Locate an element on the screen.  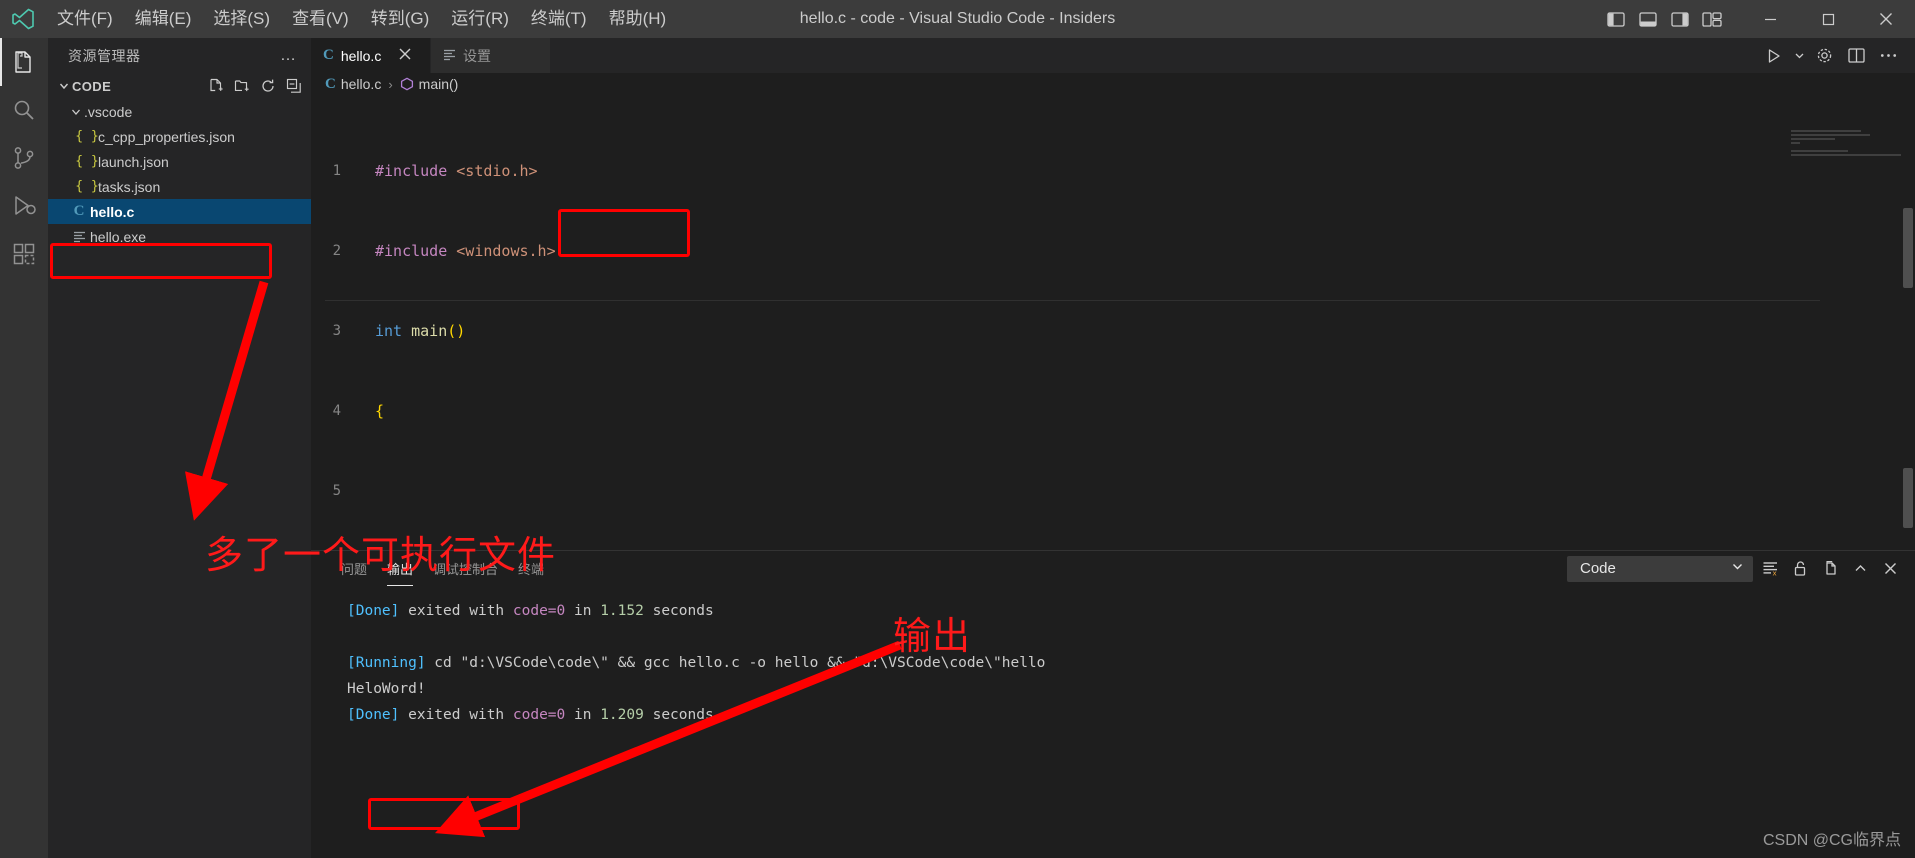
breadcrumb-file: hello.c is located at coordinates (361, 84).